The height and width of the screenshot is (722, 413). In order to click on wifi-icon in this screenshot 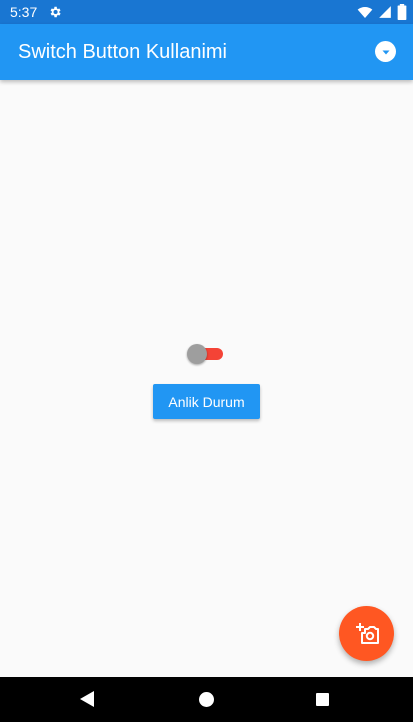, I will do `click(365, 12)`.